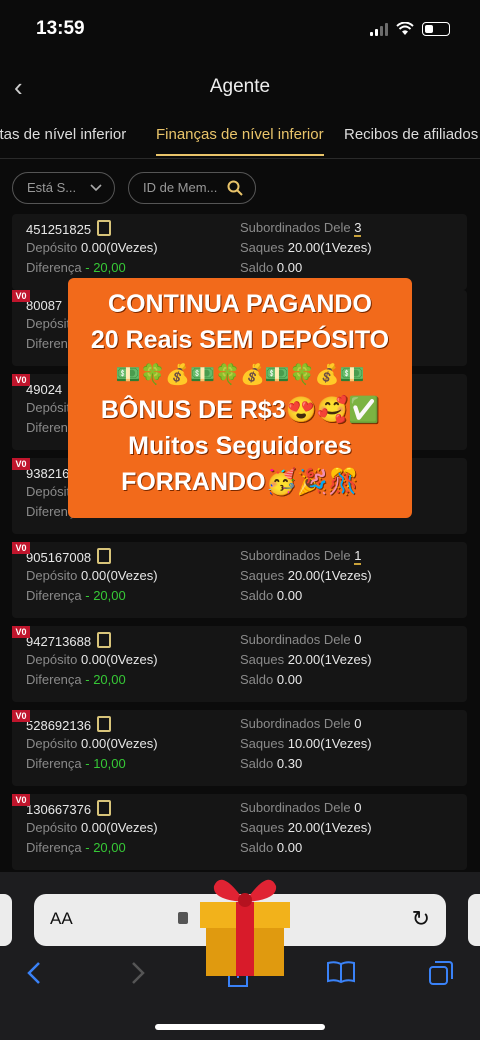 This screenshot has height=1040, width=480. I want to click on withdrawals-row: Saques 10.00(1Vezes), so click(306, 743).